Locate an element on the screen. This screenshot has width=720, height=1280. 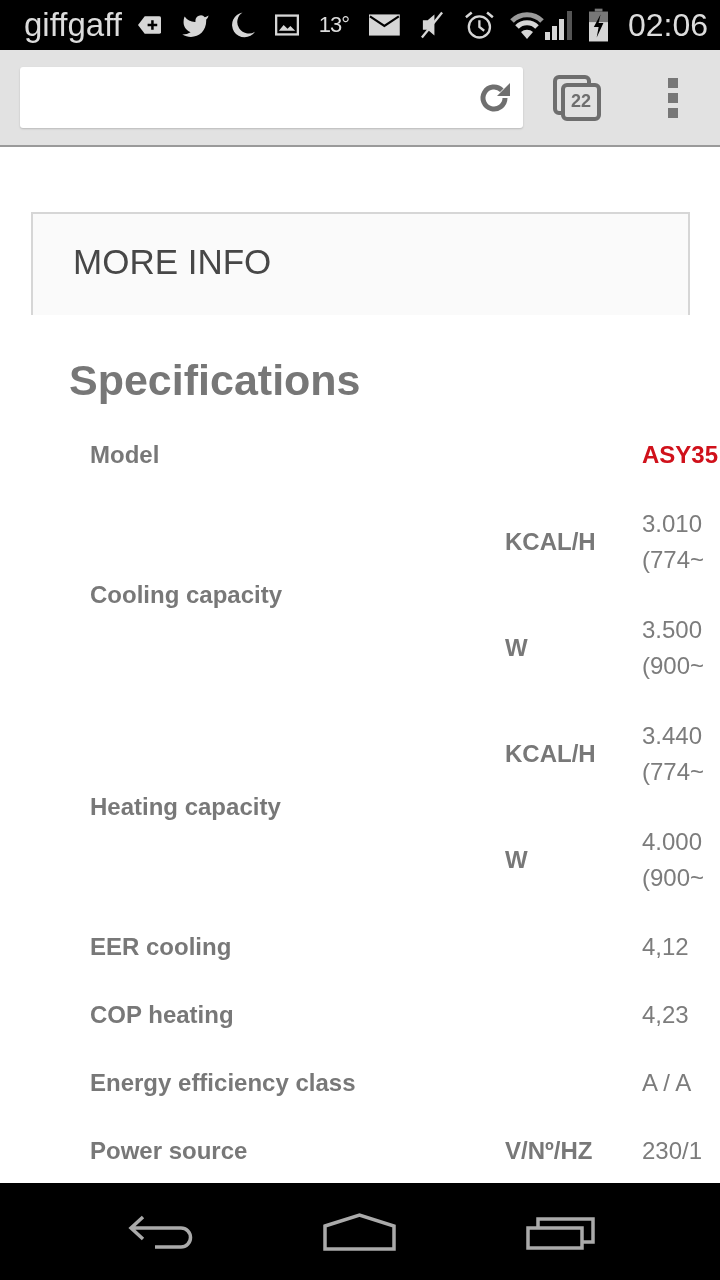
panel-title: MORE INFO is located at coordinates (172, 262).